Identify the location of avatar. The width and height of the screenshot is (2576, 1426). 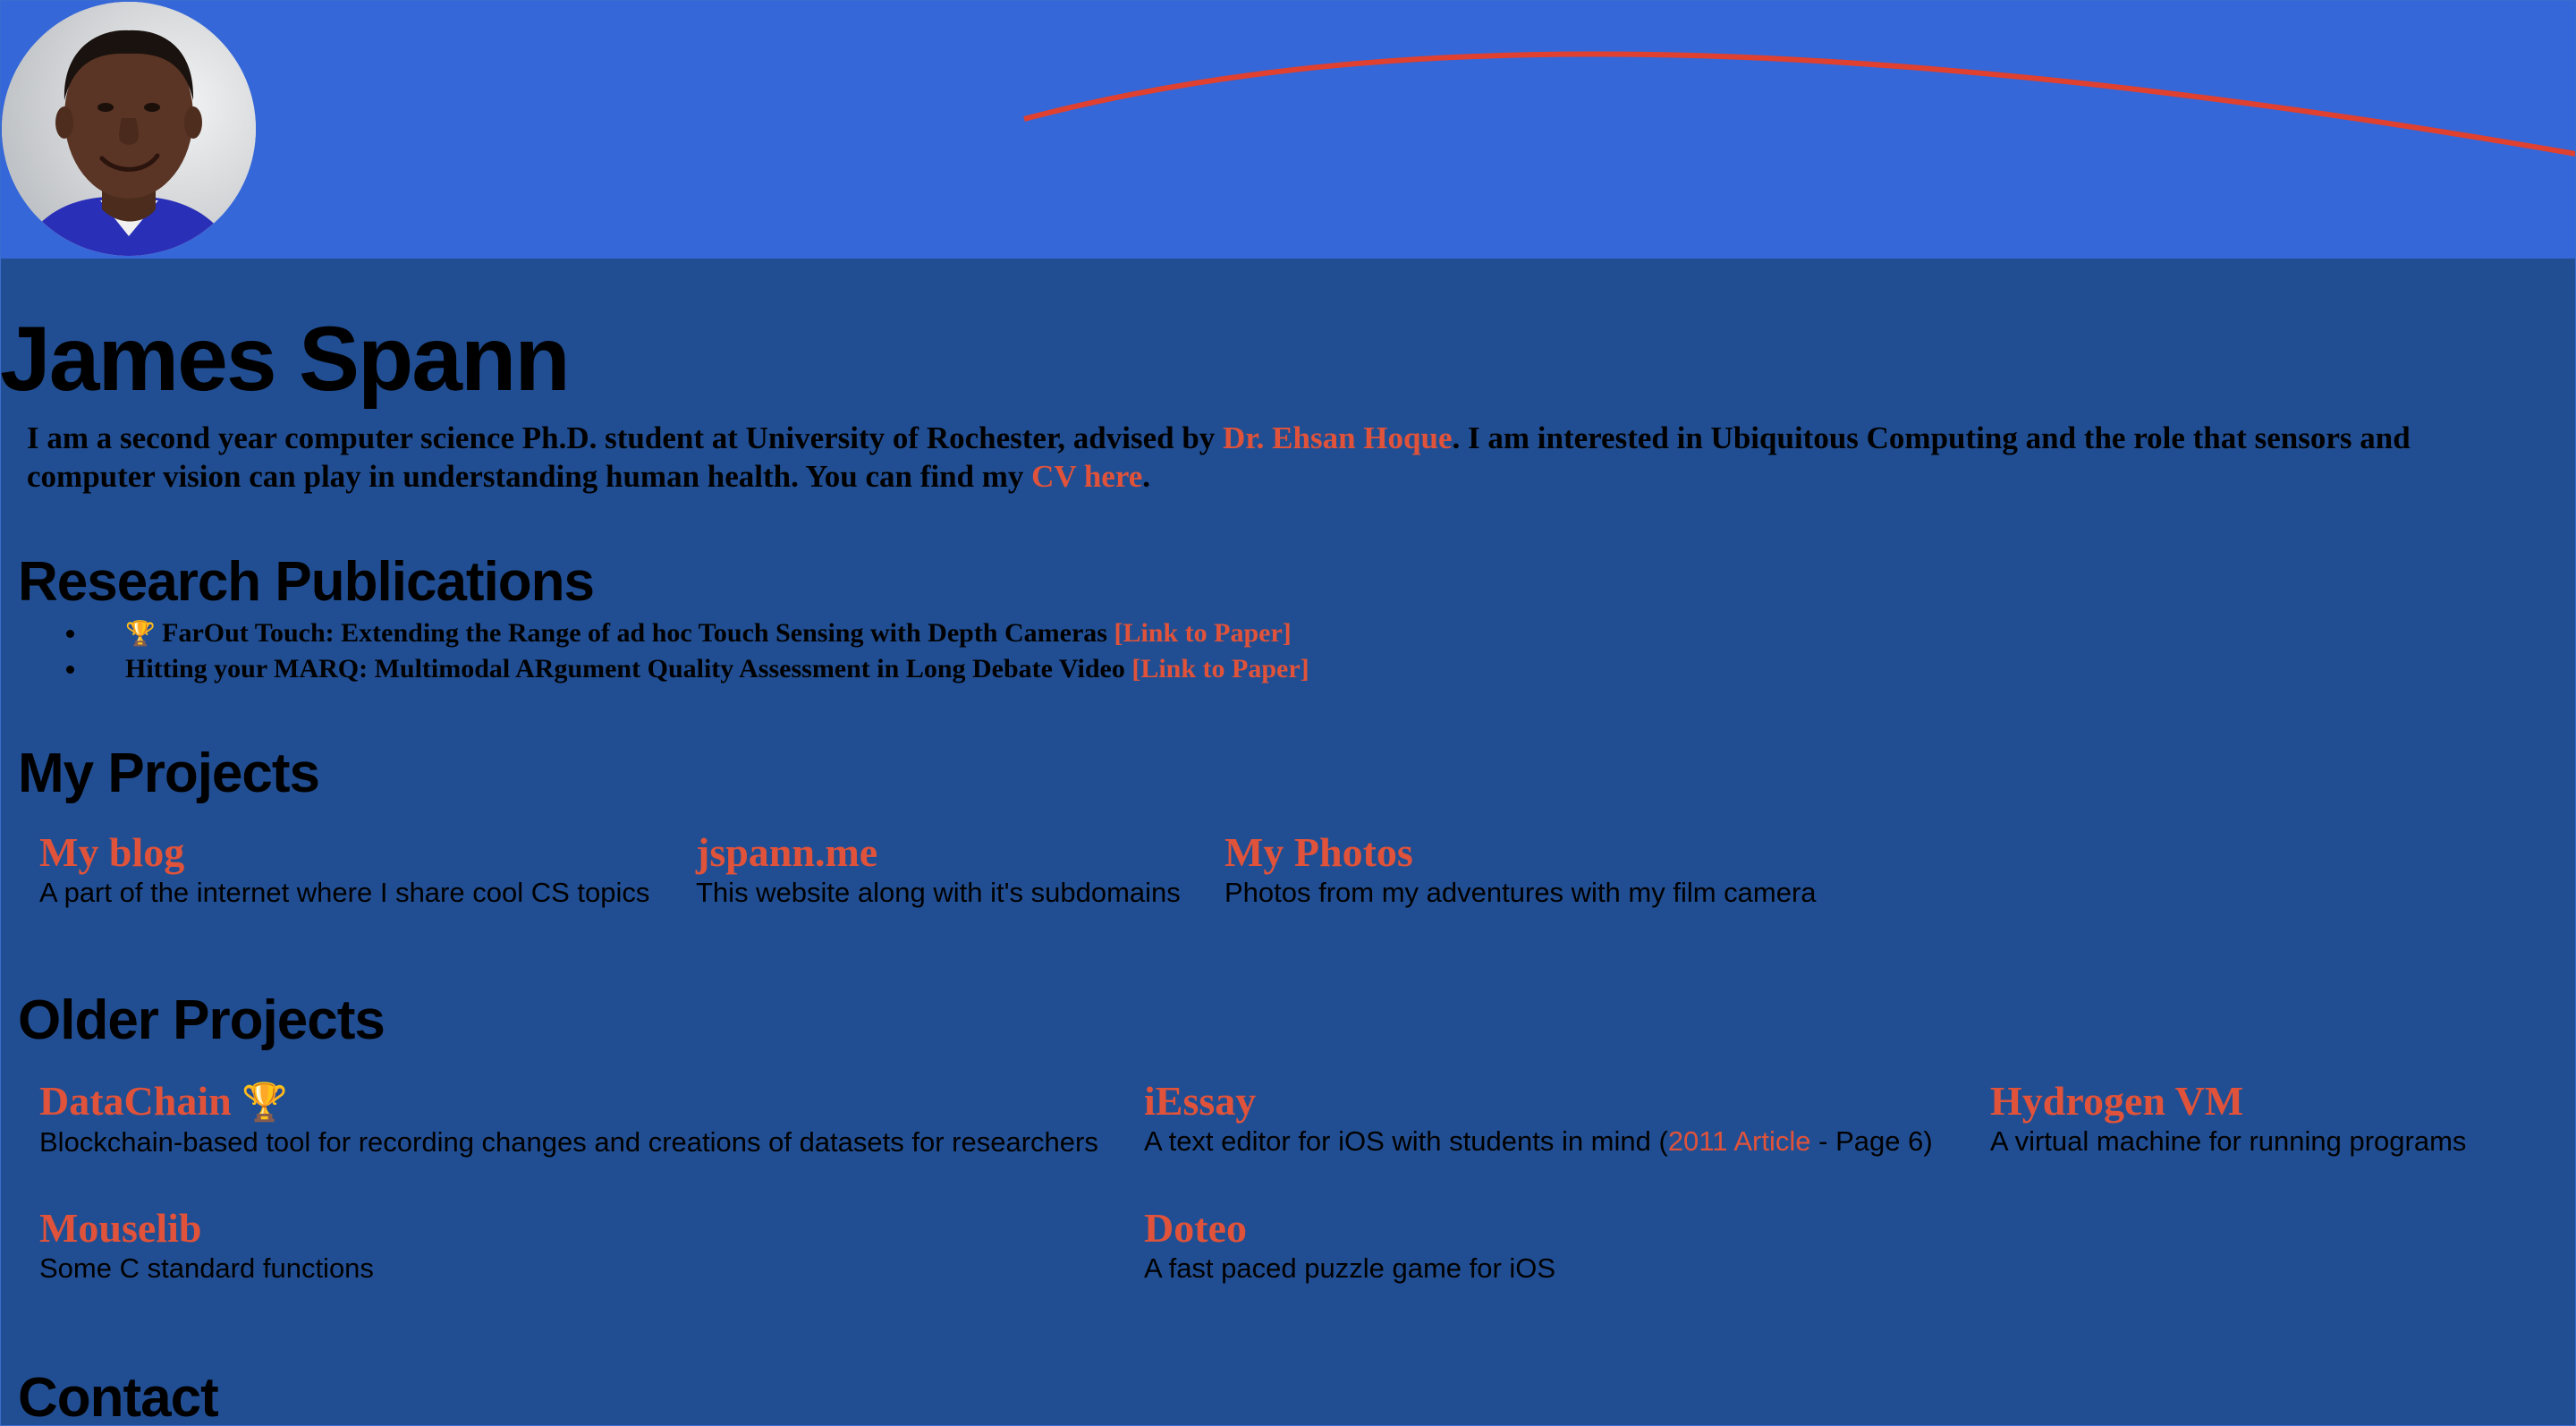
(129, 129).